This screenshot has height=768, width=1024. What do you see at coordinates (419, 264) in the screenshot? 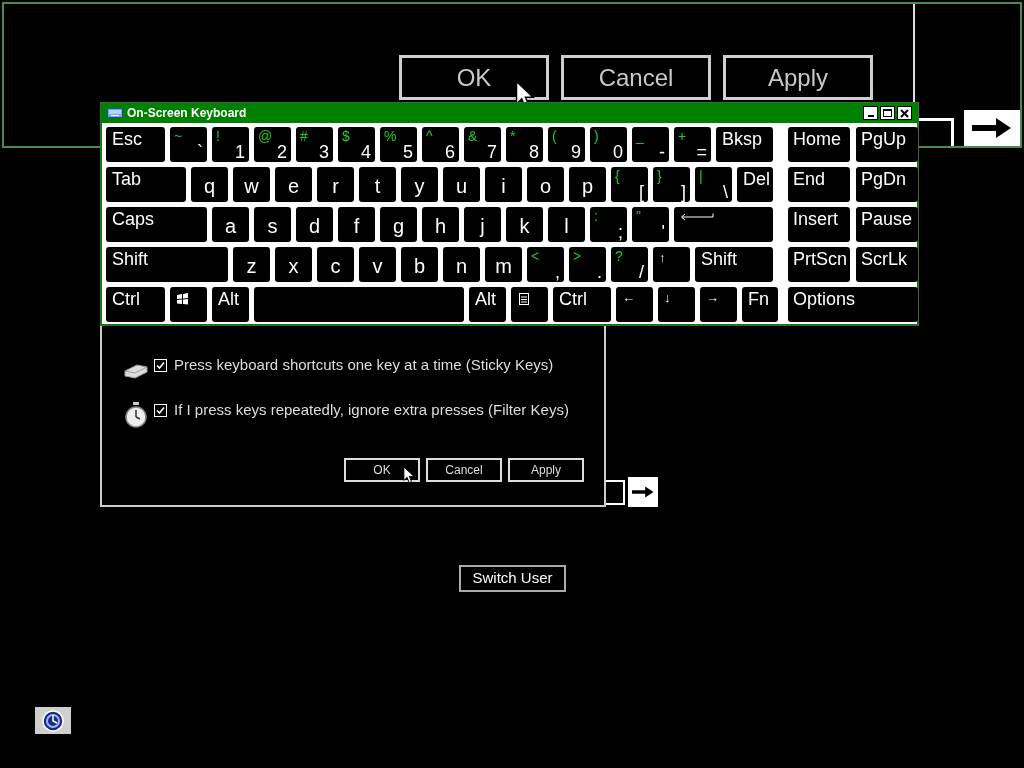
I see `key: b` at bounding box center [419, 264].